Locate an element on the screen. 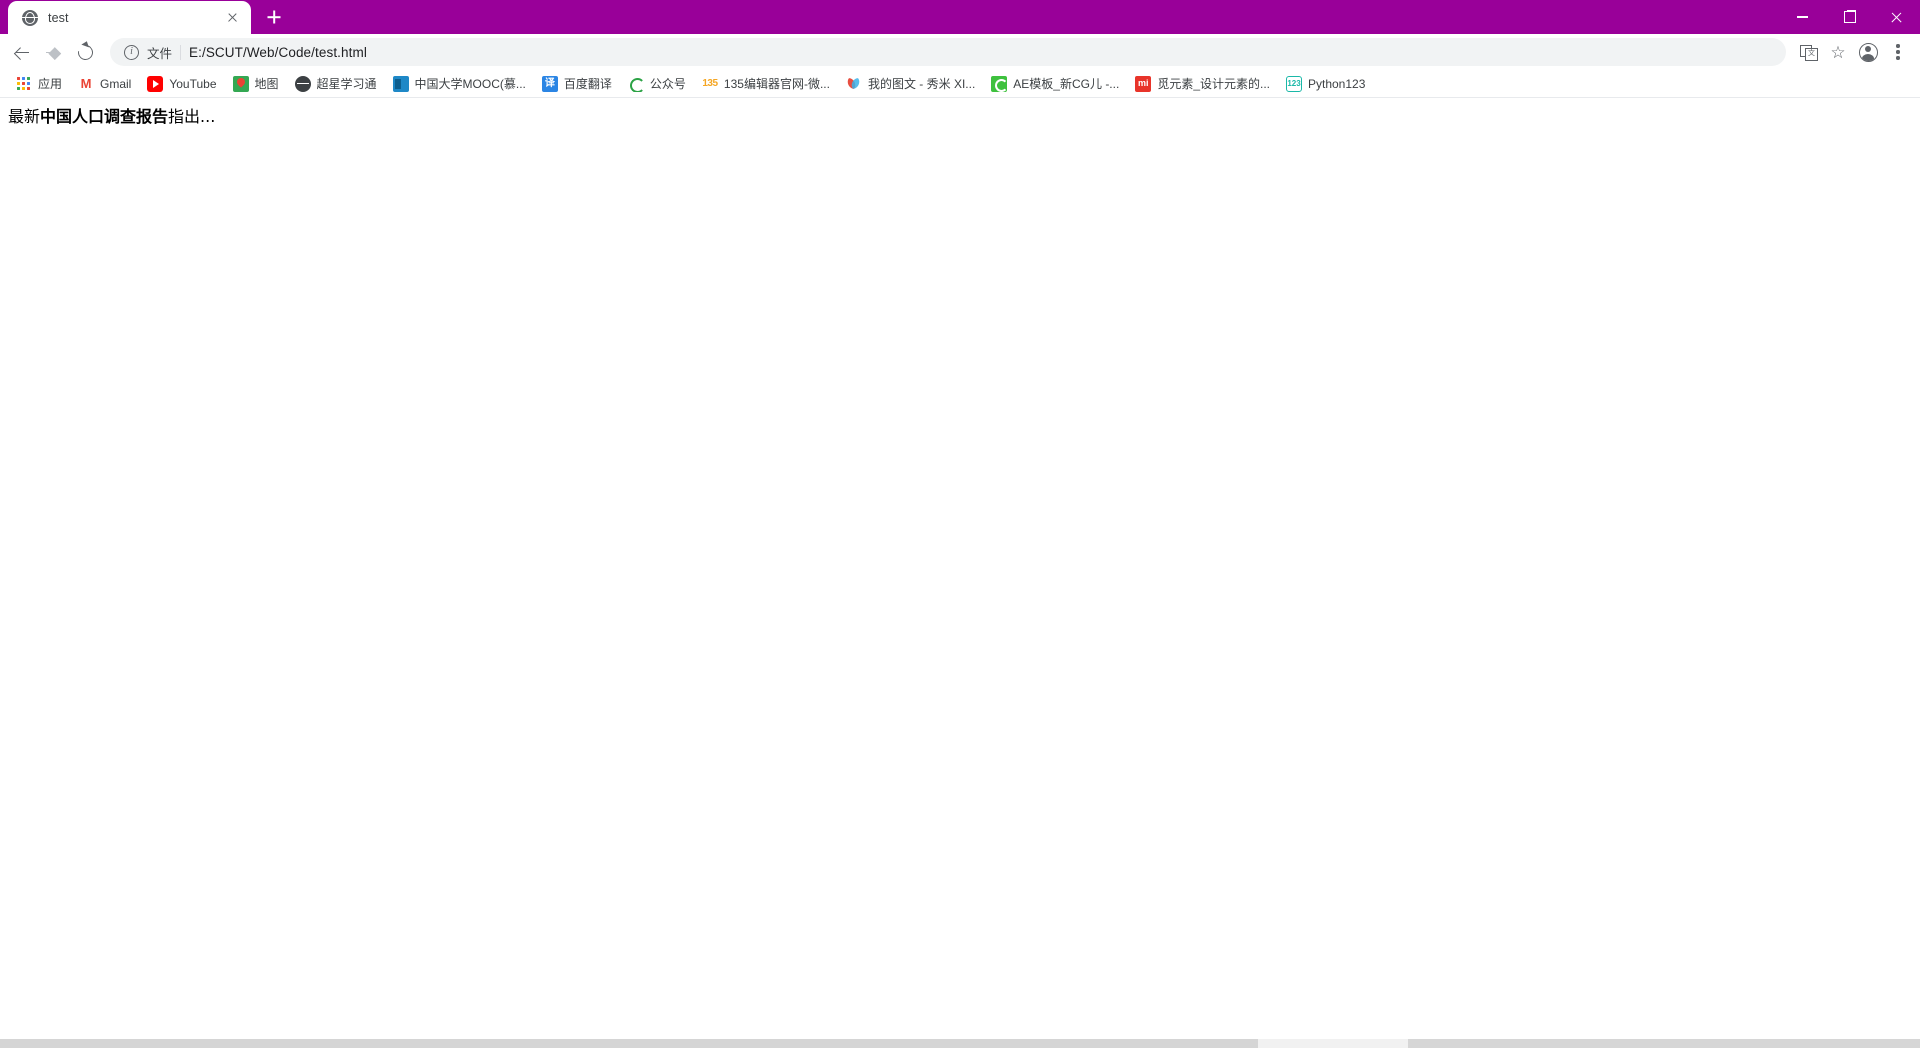 The width and height of the screenshot is (1920, 1048). bookmark-label: Python123 is located at coordinates (1337, 83).